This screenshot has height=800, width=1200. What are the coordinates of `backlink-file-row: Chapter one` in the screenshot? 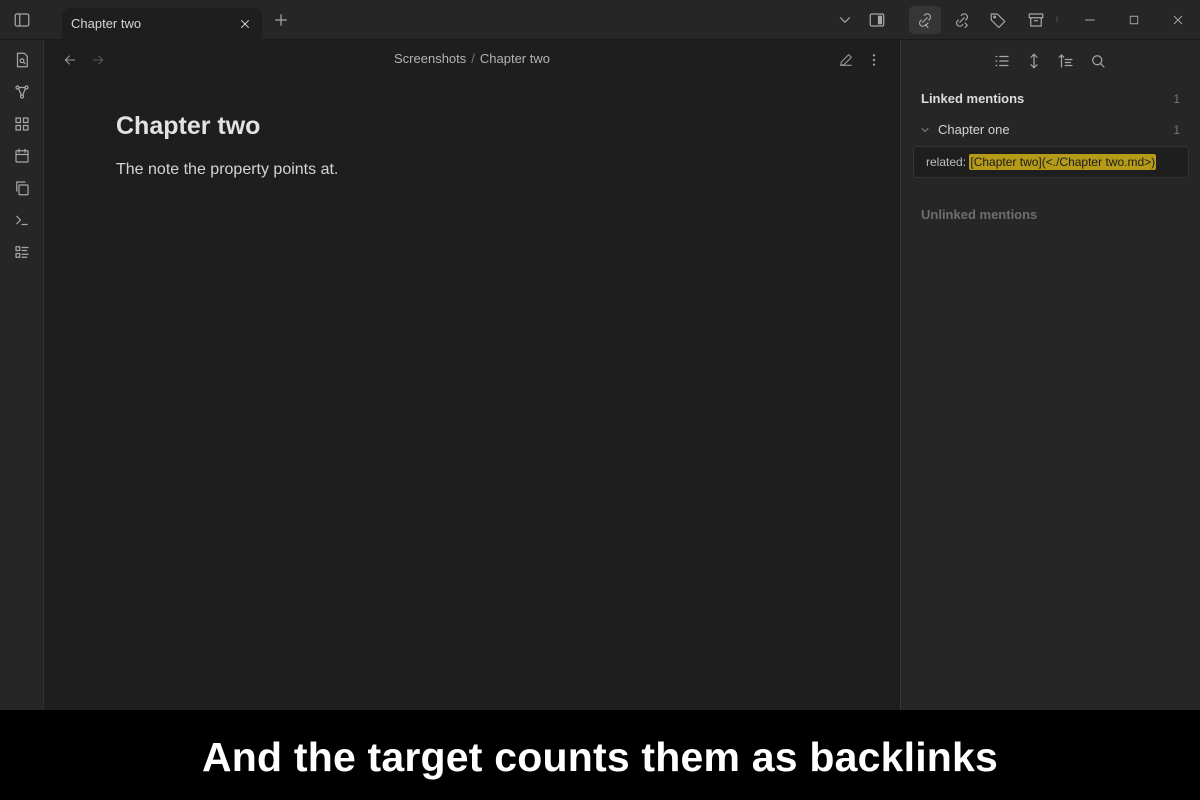 It's located at (1051, 130).